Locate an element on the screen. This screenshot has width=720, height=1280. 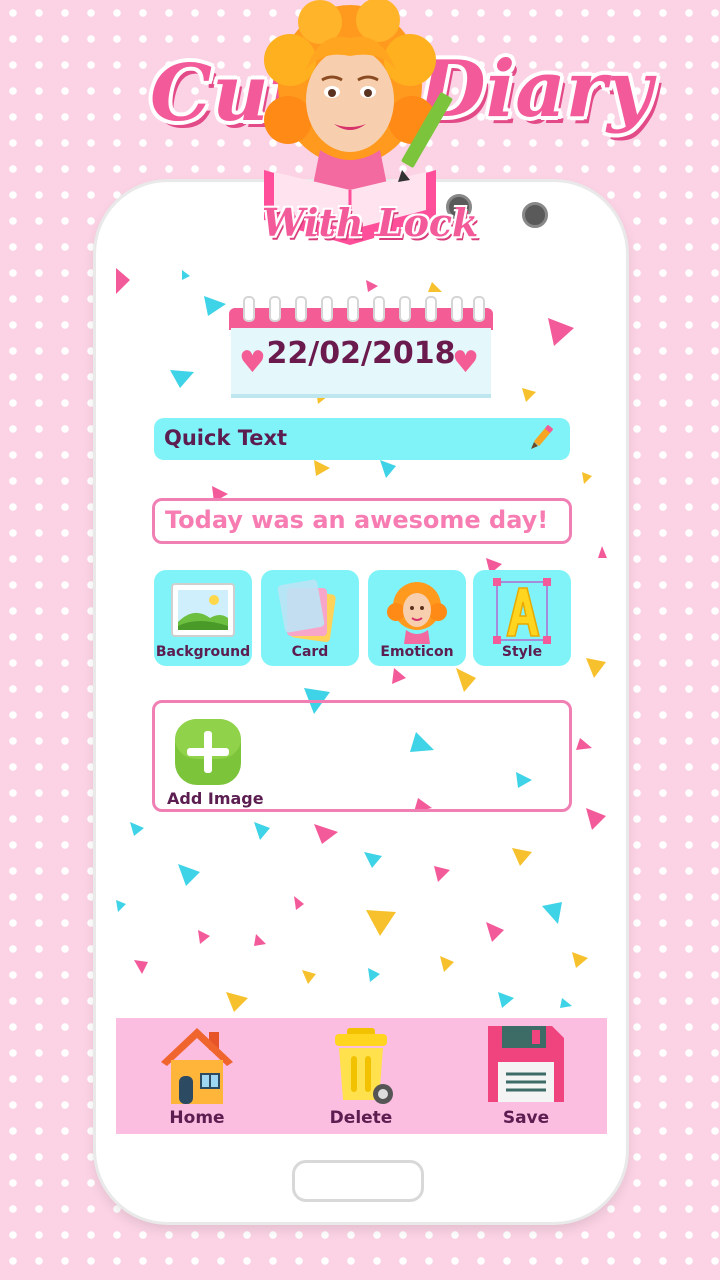
phone-home-button is located at coordinates (358, 1181).